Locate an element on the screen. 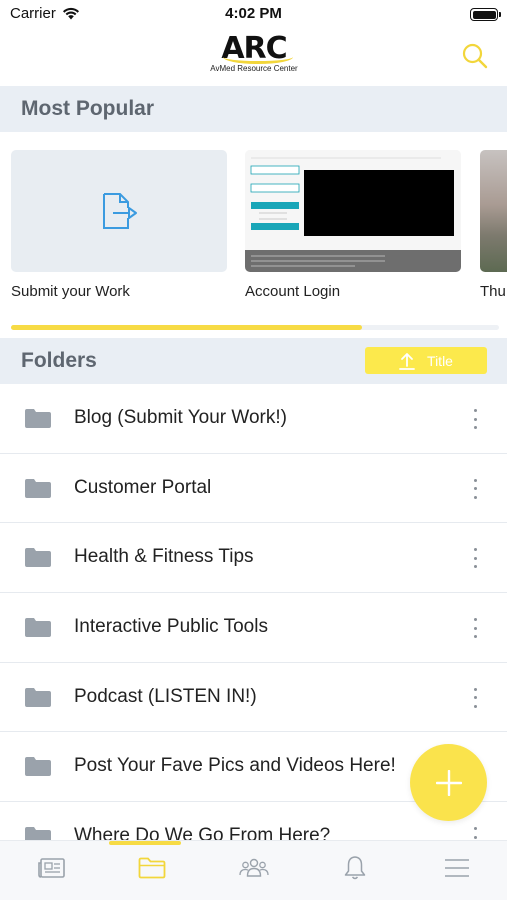  bottom-nav is located at coordinates (253, 870).